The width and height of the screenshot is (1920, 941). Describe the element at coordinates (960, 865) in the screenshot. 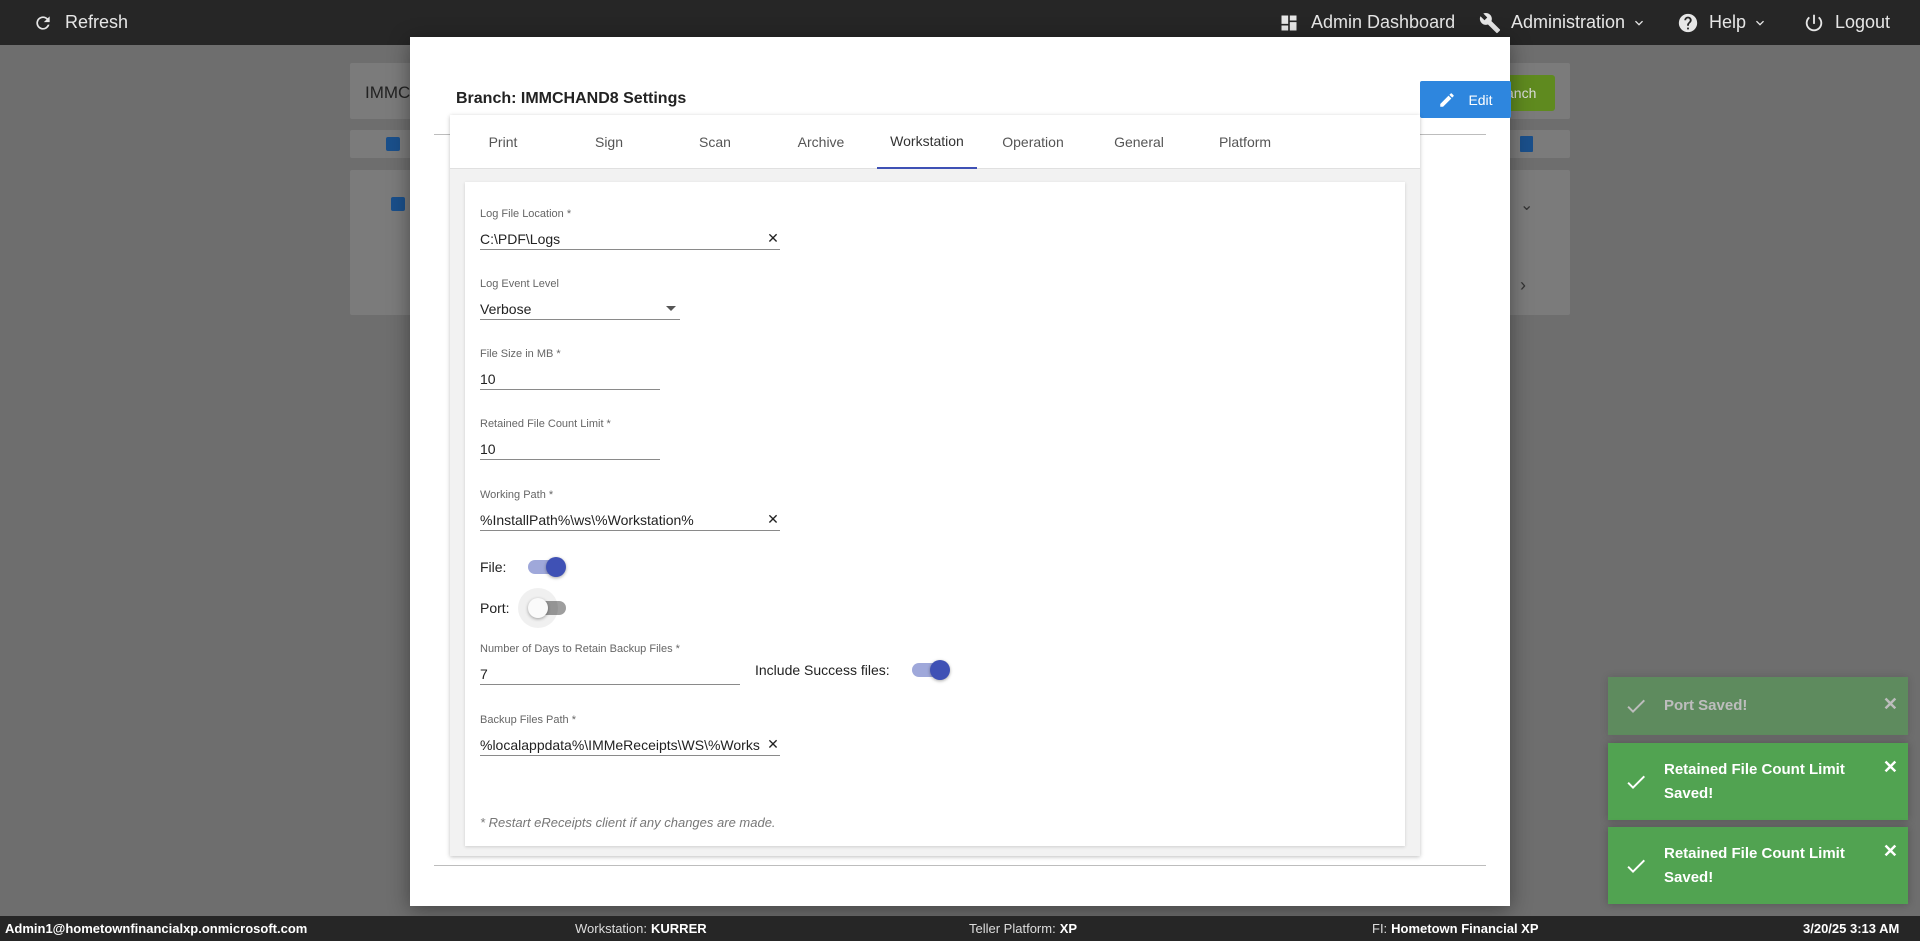

I see `modal-divider` at that location.